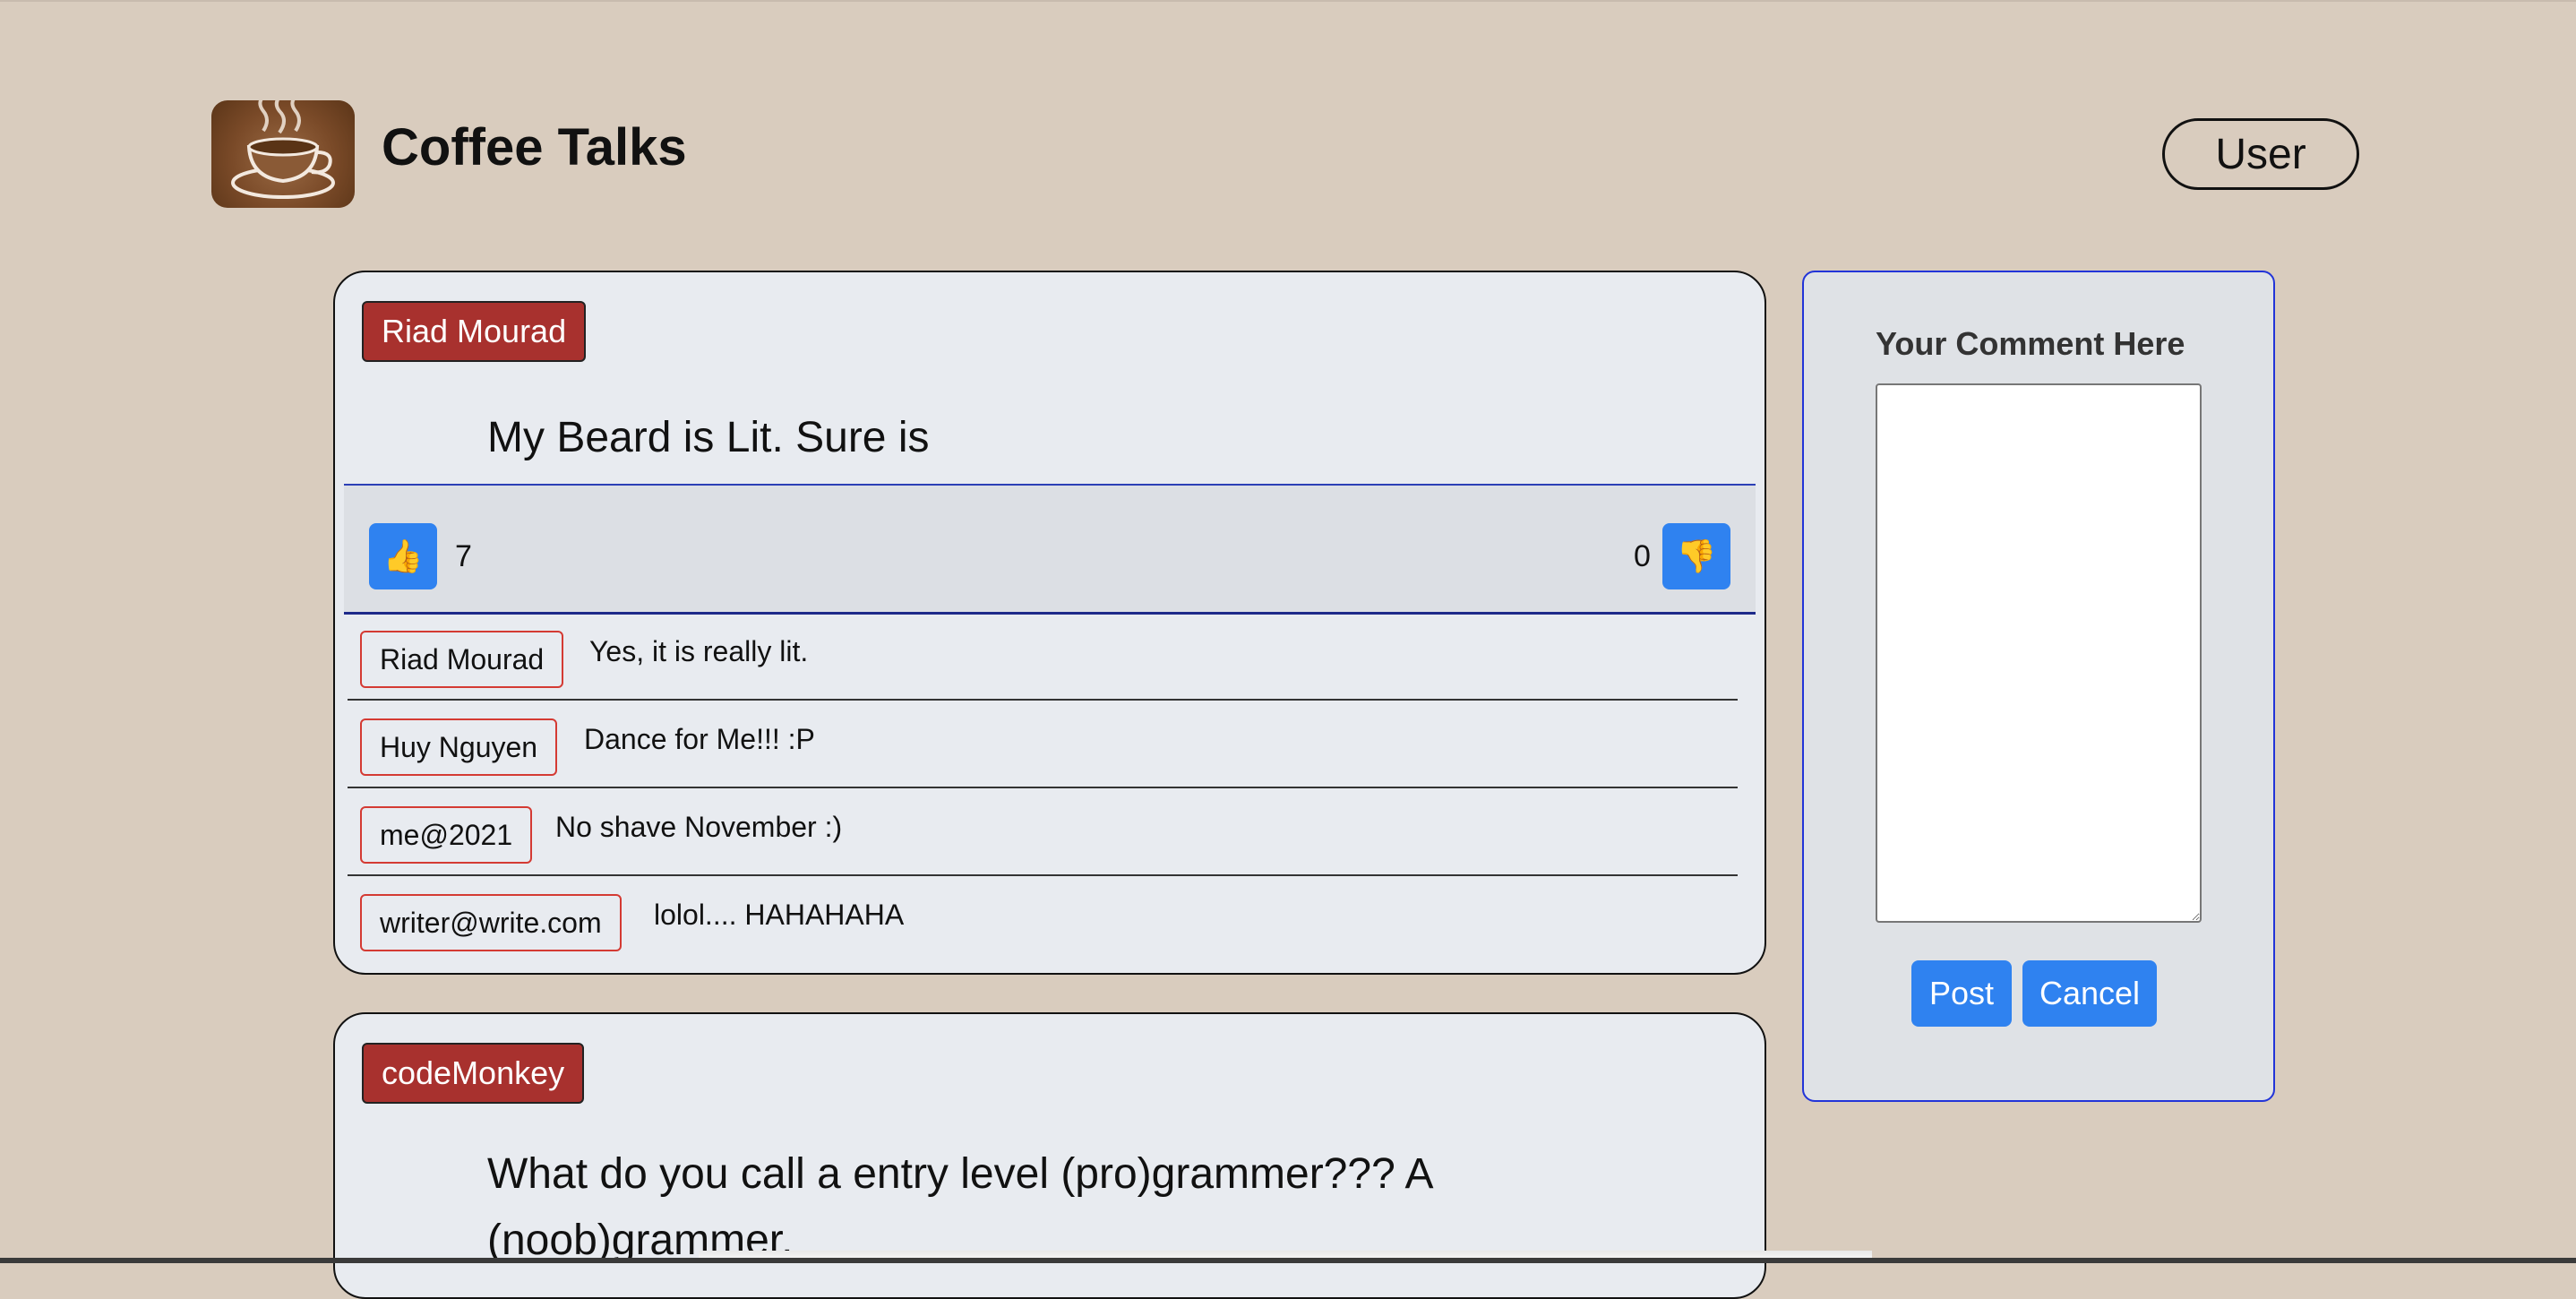 Image resolution: width=2576 pixels, height=1299 pixels. I want to click on dislike-button: 👎, so click(1696, 556).